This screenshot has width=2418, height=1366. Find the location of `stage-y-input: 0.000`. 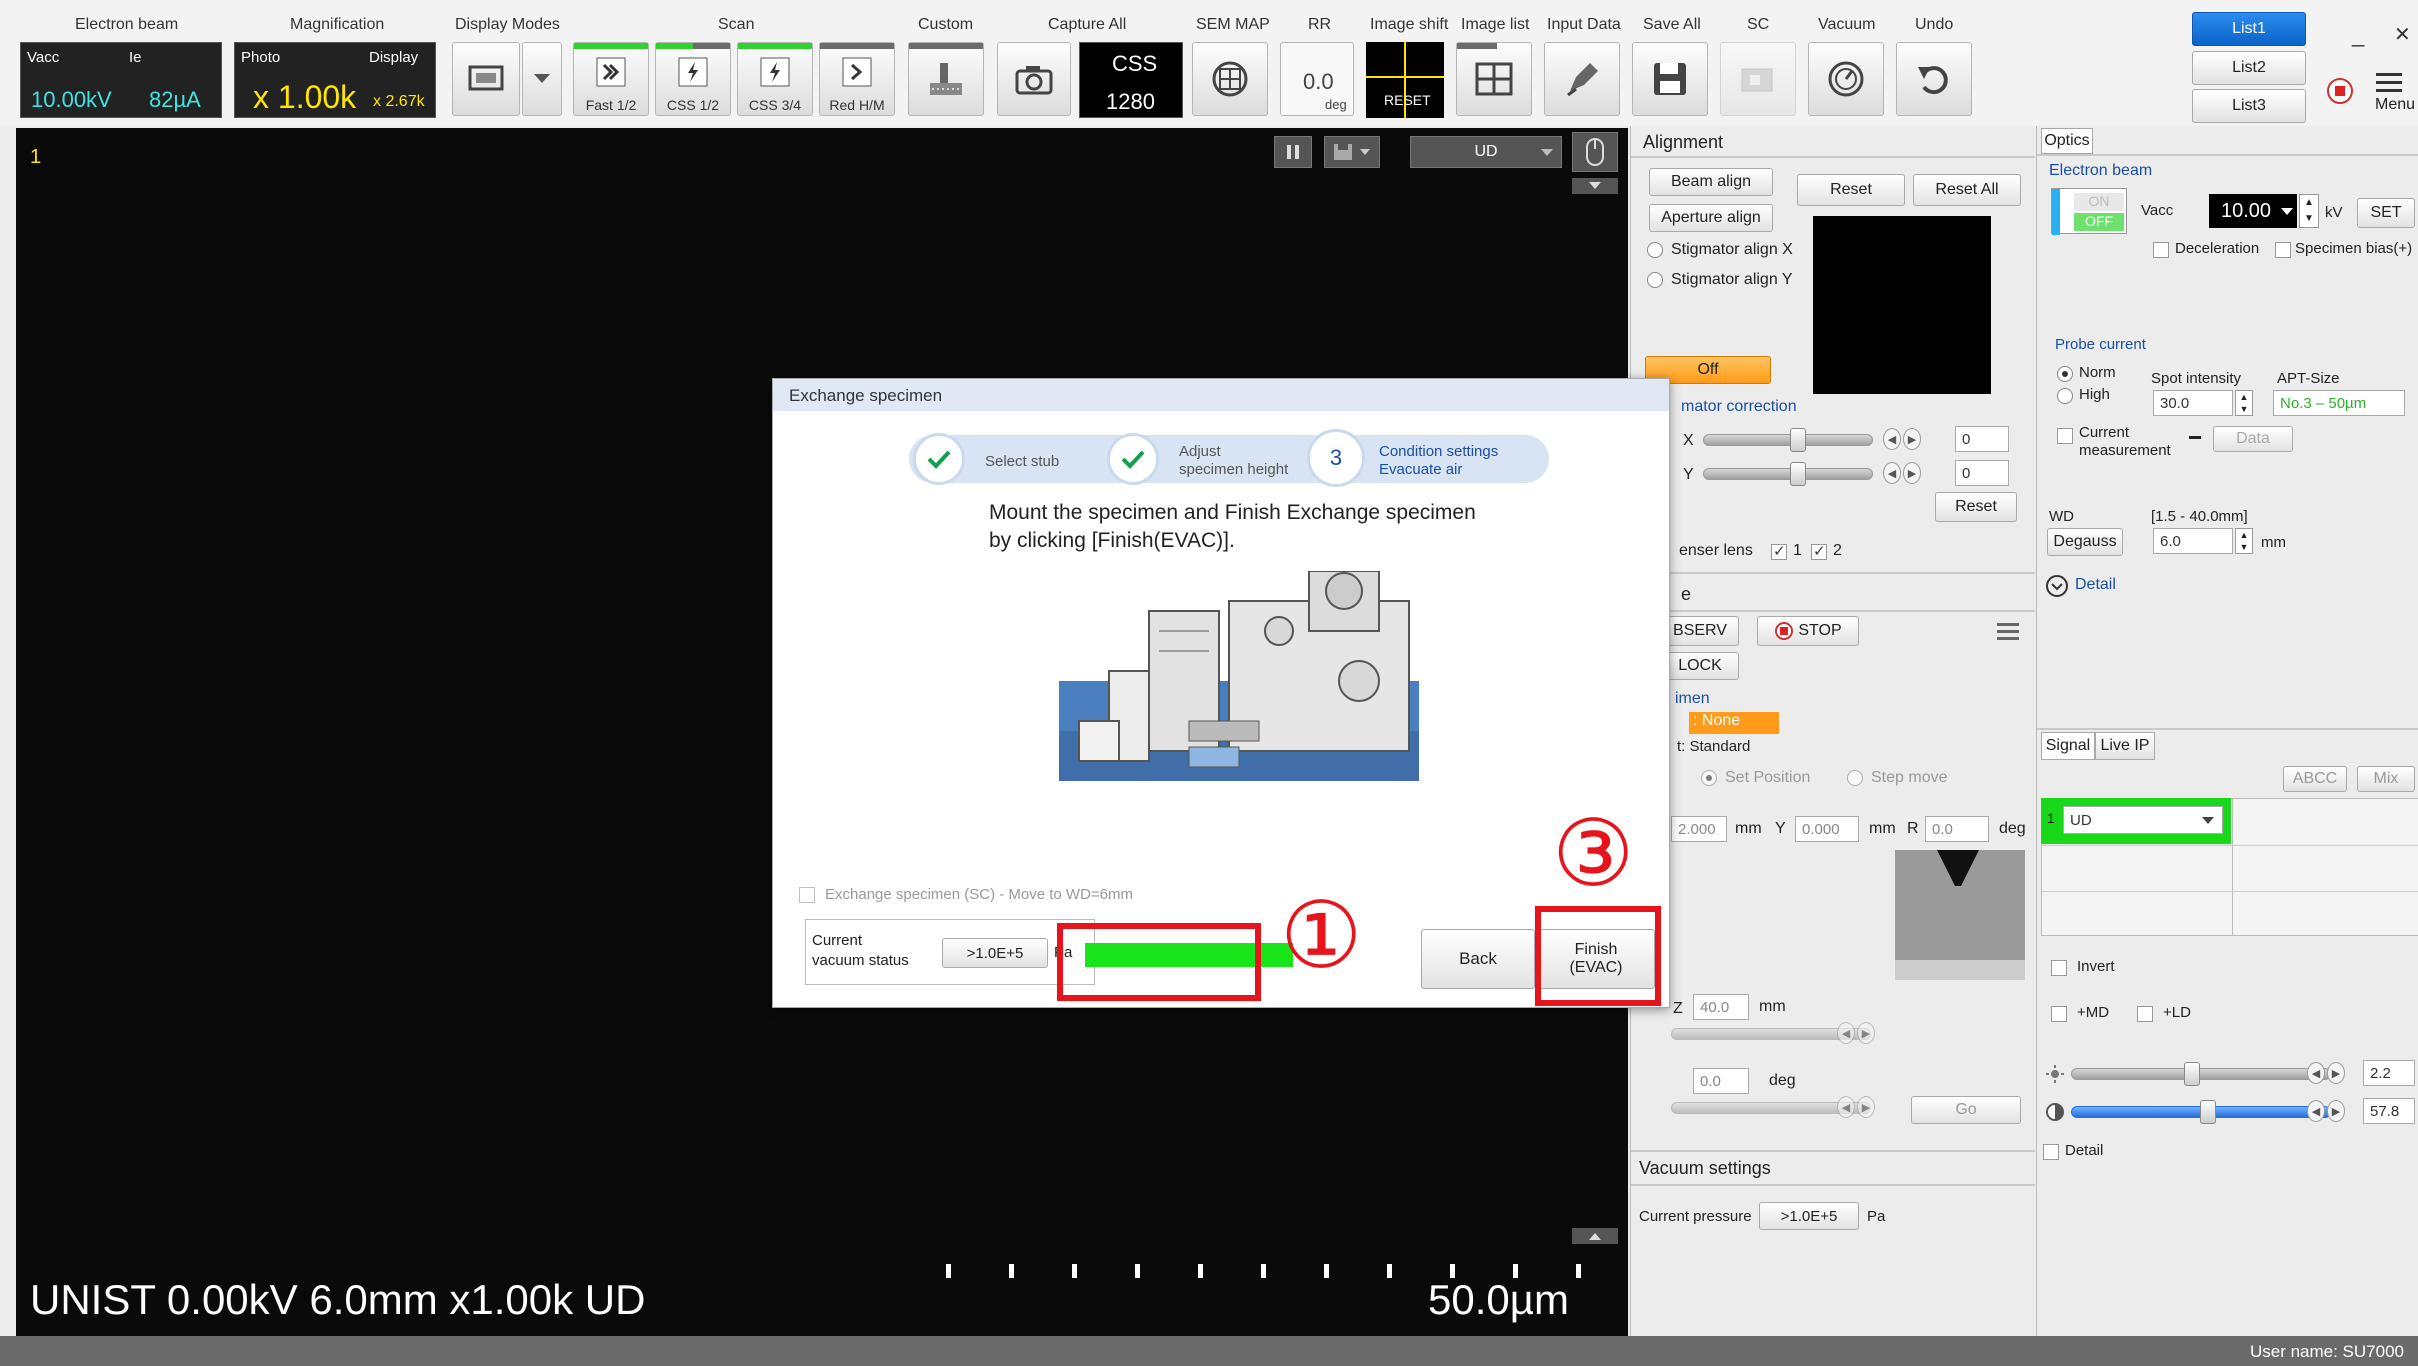

stage-y-input: 0.000 is located at coordinates (1827, 829).